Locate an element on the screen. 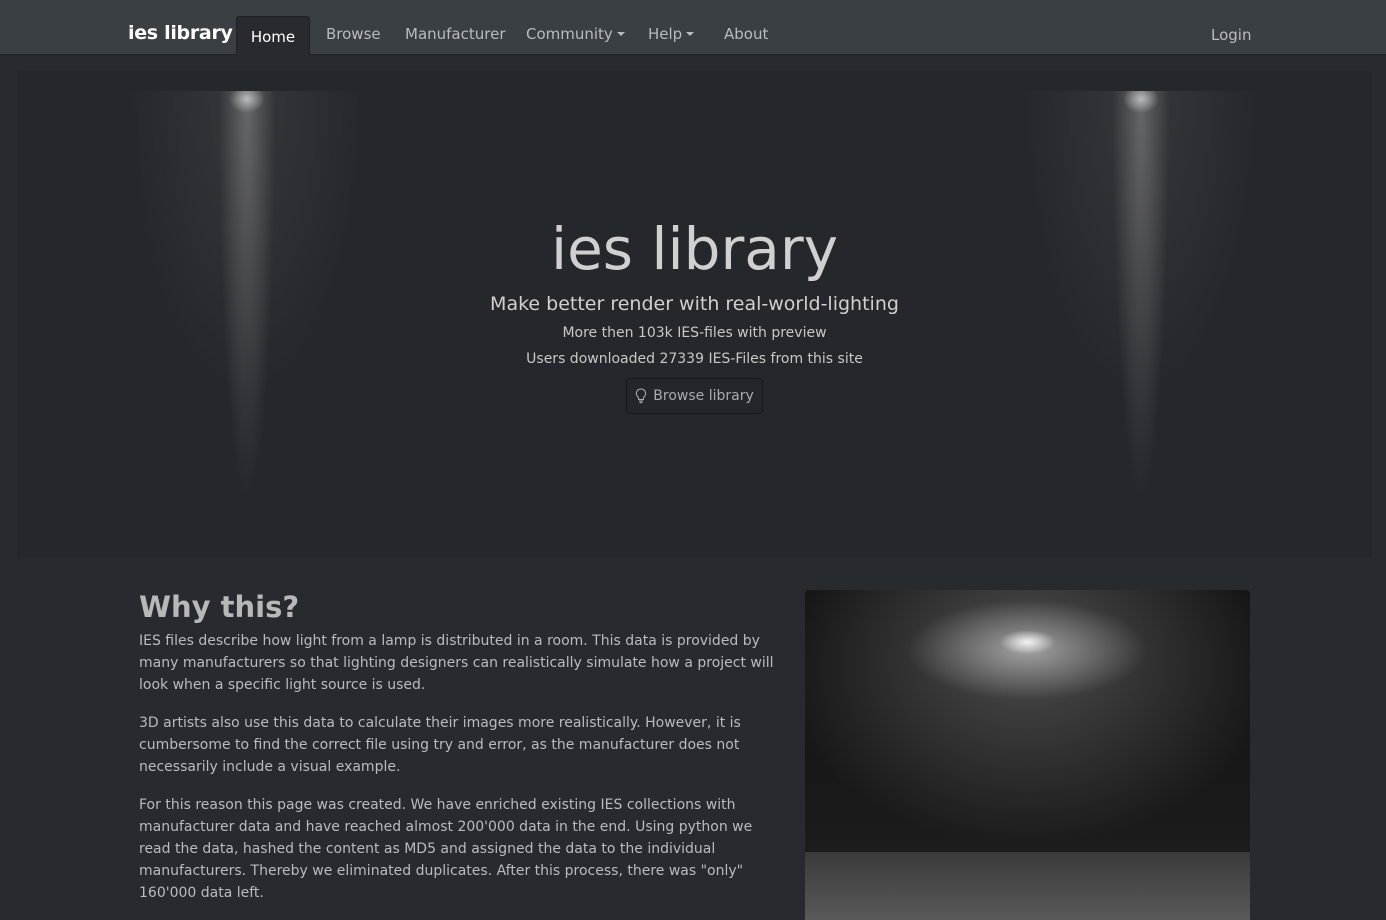 The width and height of the screenshot is (1386, 920). nav-item-home: Home is located at coordinates (273, 36).